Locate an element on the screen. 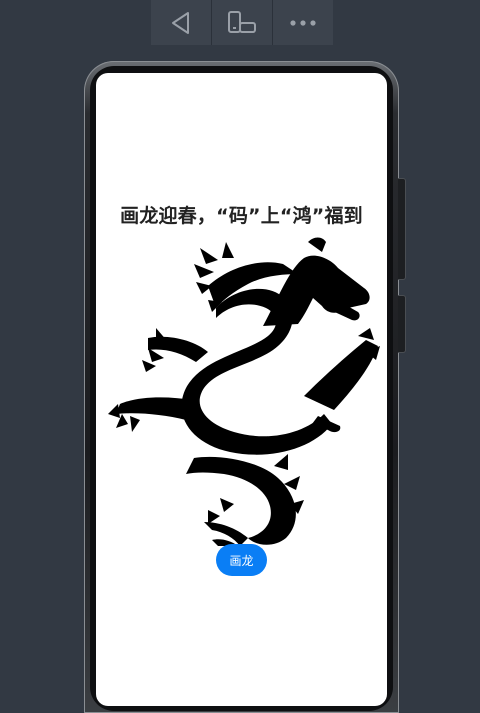 The height and width of the screenshot is (713, 480). rotate-device-button is located at coordinates (242, 22).